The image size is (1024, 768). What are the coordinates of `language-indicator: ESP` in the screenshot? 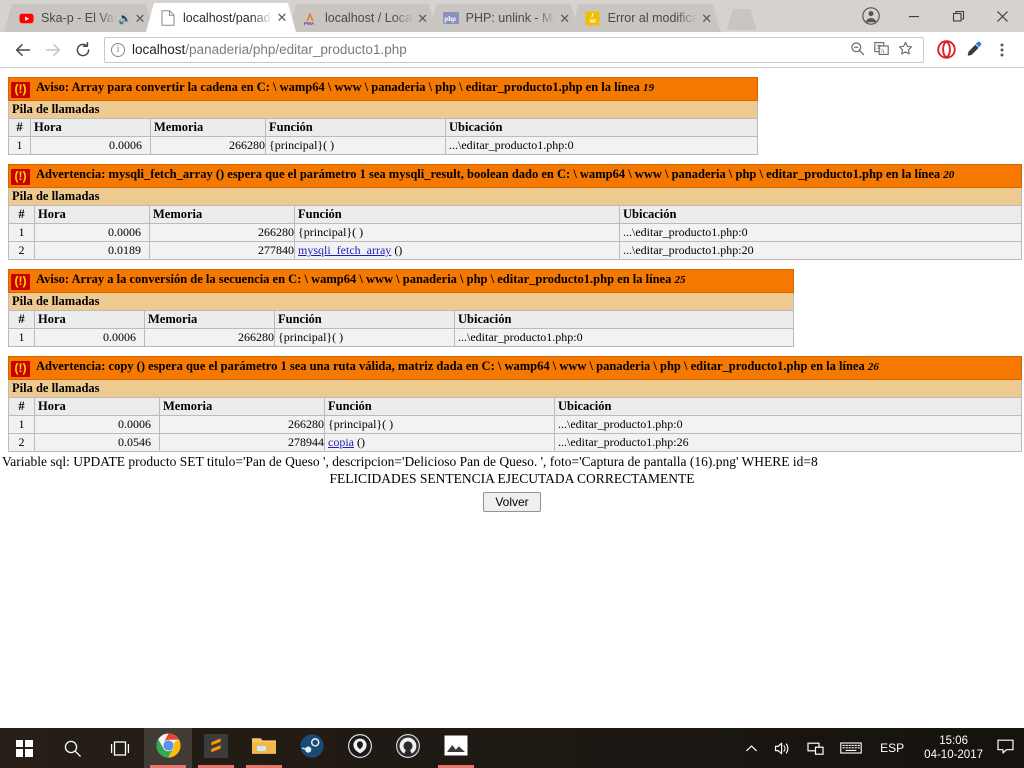 It's located at (892, 748).